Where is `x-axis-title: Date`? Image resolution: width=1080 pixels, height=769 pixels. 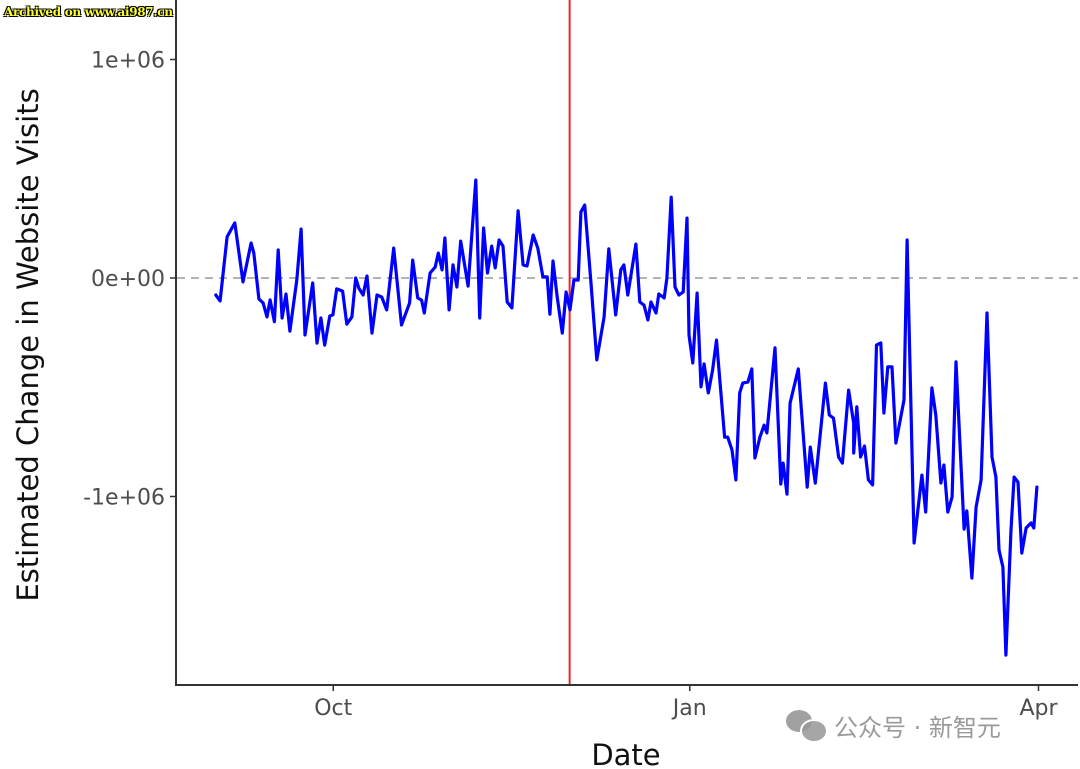 x-axis-title: Date is located at coordinates (625, 753).